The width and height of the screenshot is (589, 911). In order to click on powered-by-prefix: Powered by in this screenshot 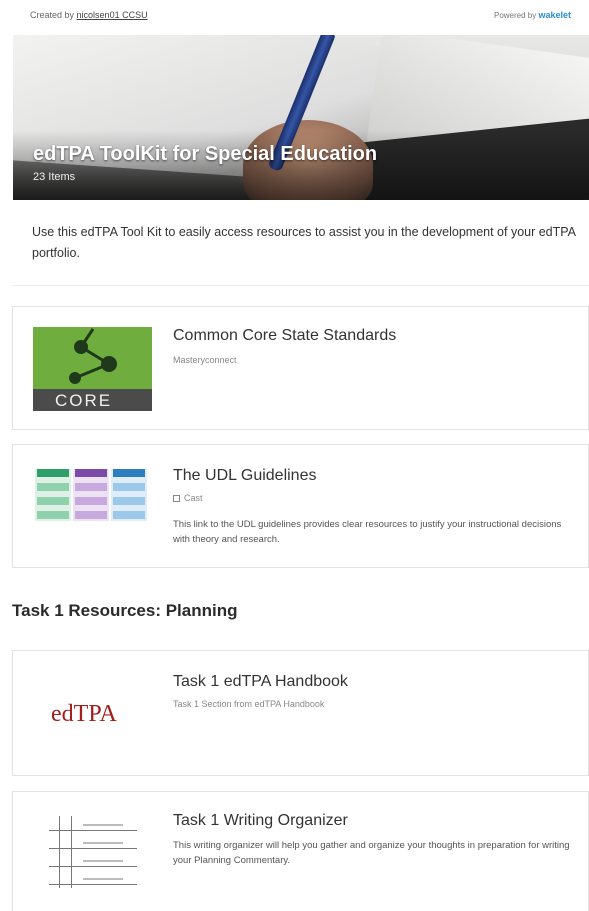, I will do `click(515, 15)`.